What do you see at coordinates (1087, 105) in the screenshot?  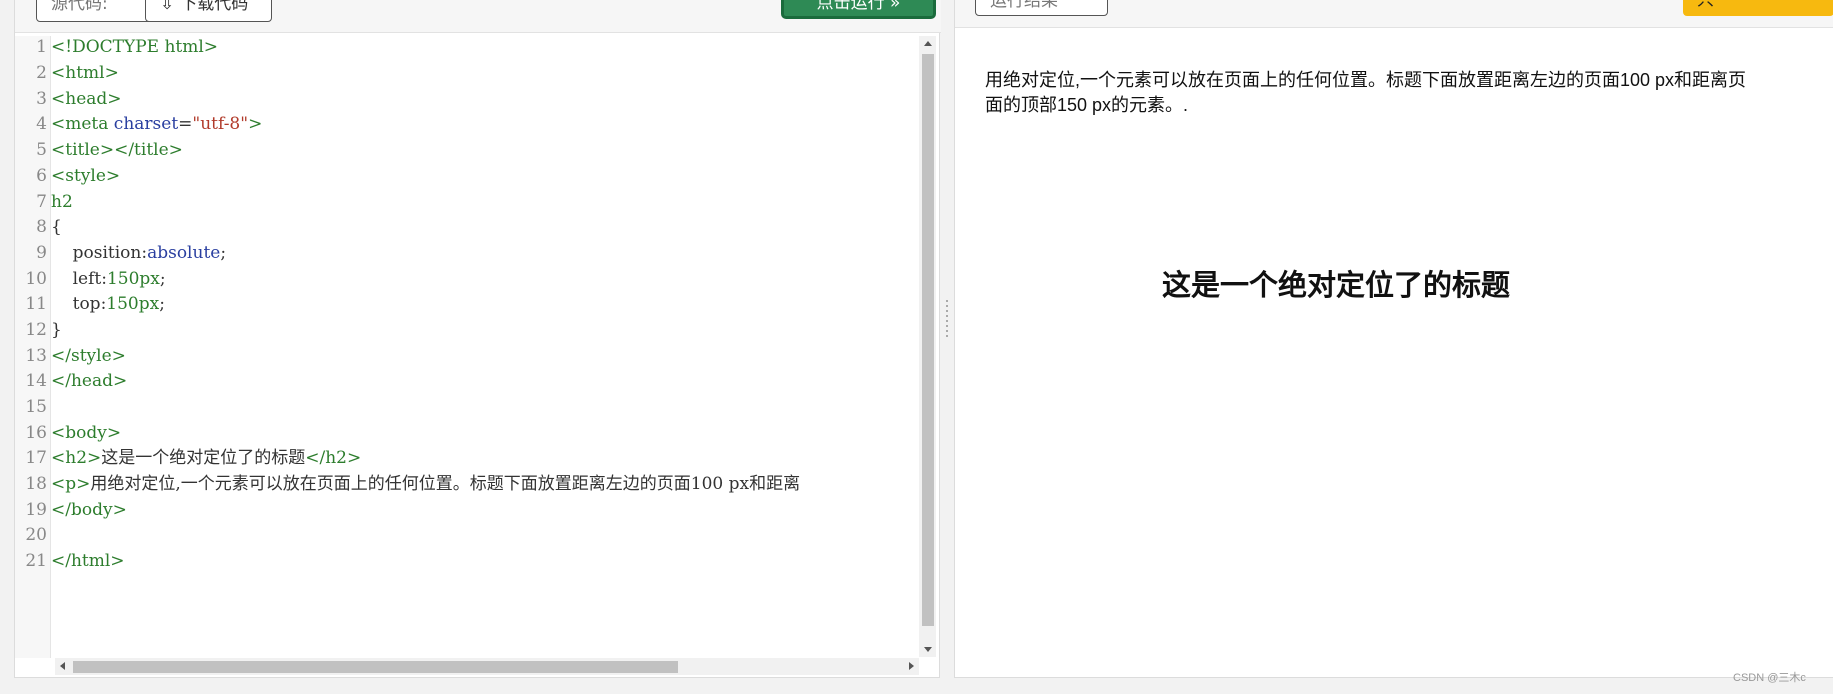 I see `preview-paragraph-line-2: 面的顶部150 px的元素。.` at bounding box center [1087, 105].